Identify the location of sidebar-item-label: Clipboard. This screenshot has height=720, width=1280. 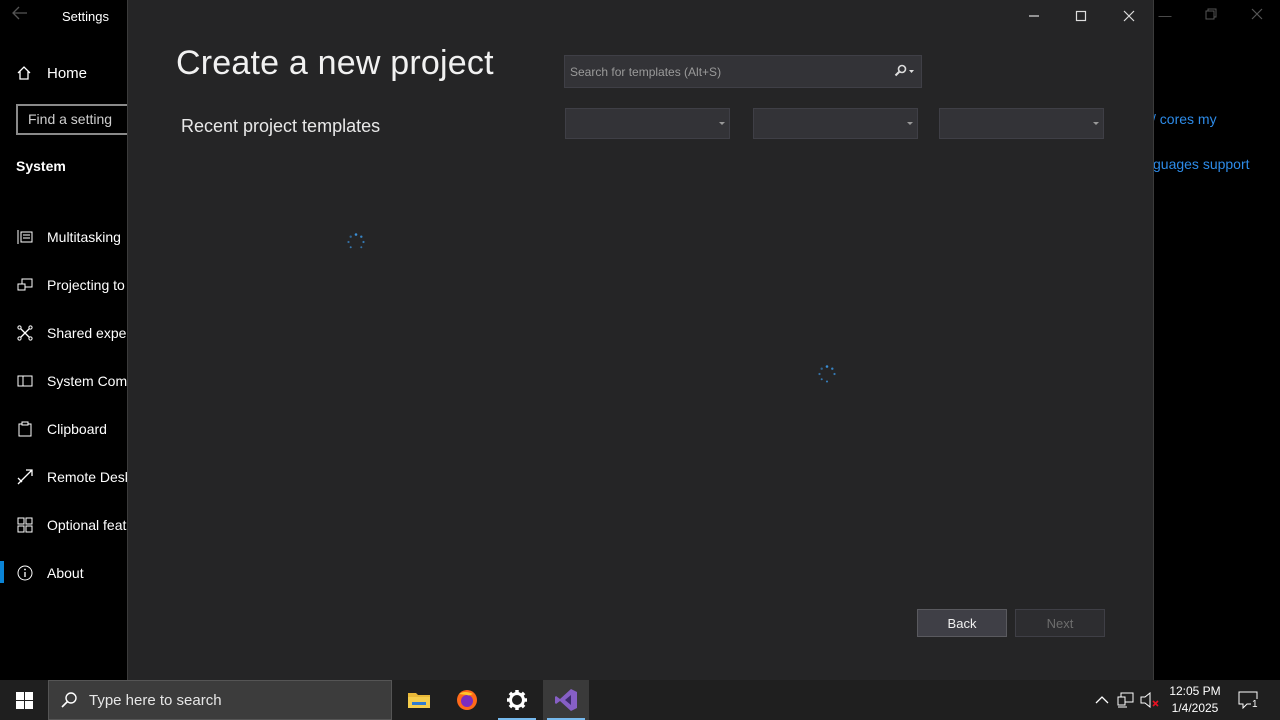
(77, 429).